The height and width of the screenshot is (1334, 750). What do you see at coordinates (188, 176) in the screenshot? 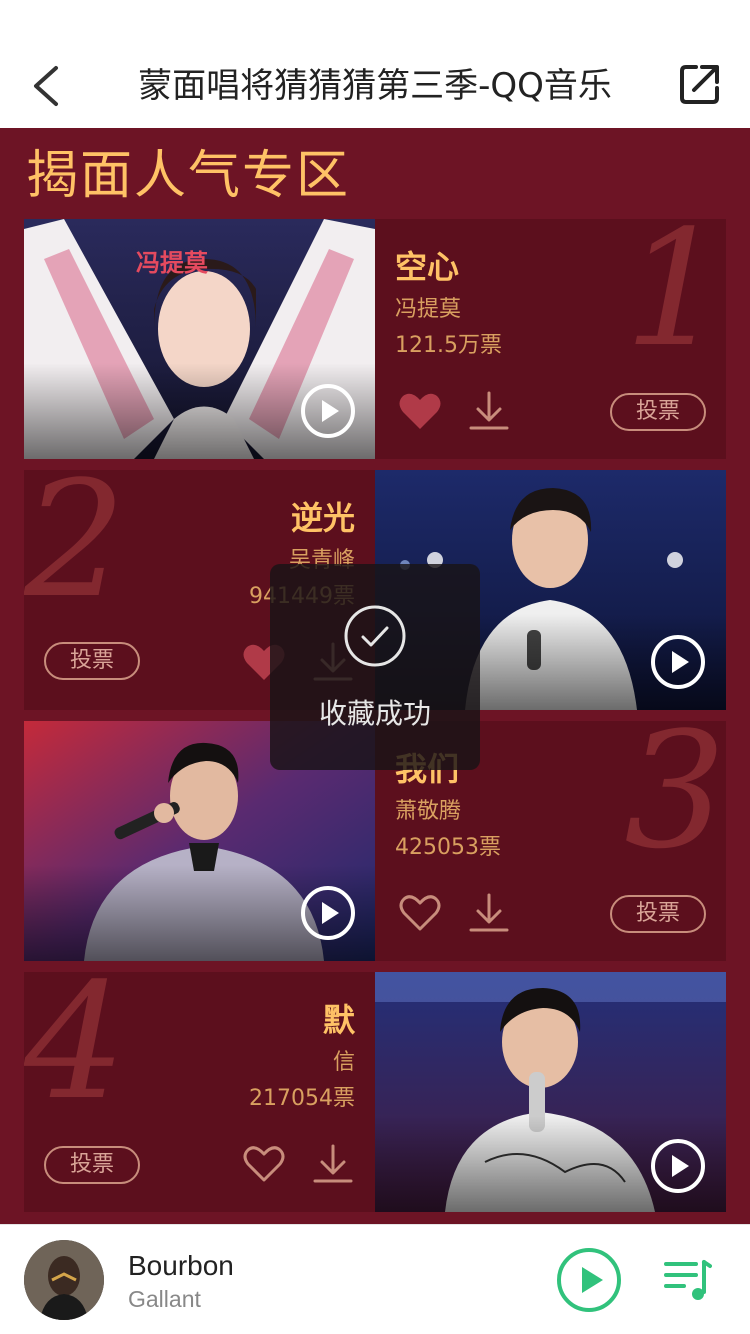
I see `section-title: 揭面人气专区` at bounding box center [188, 176].